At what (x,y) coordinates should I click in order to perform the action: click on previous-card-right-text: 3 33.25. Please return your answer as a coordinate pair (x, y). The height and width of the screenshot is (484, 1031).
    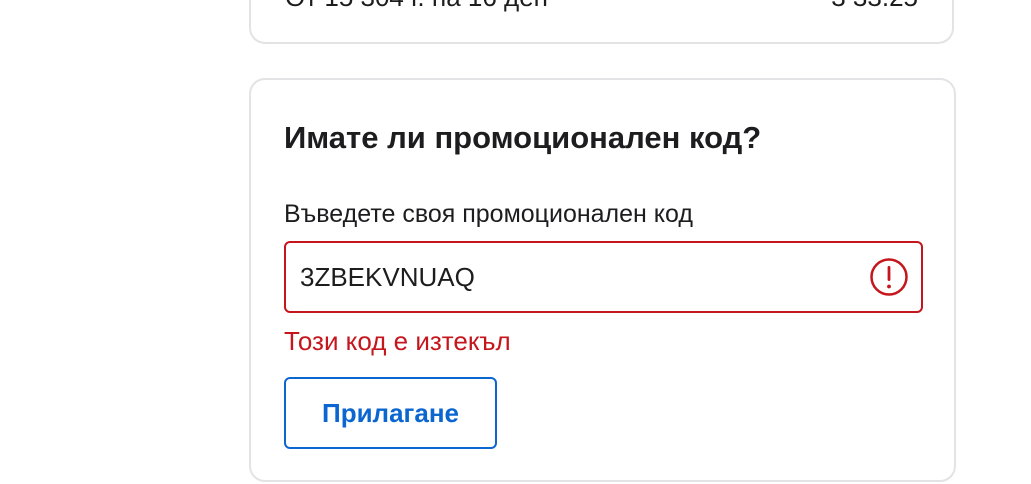
    Looking at the image, I should click on (874, 6).